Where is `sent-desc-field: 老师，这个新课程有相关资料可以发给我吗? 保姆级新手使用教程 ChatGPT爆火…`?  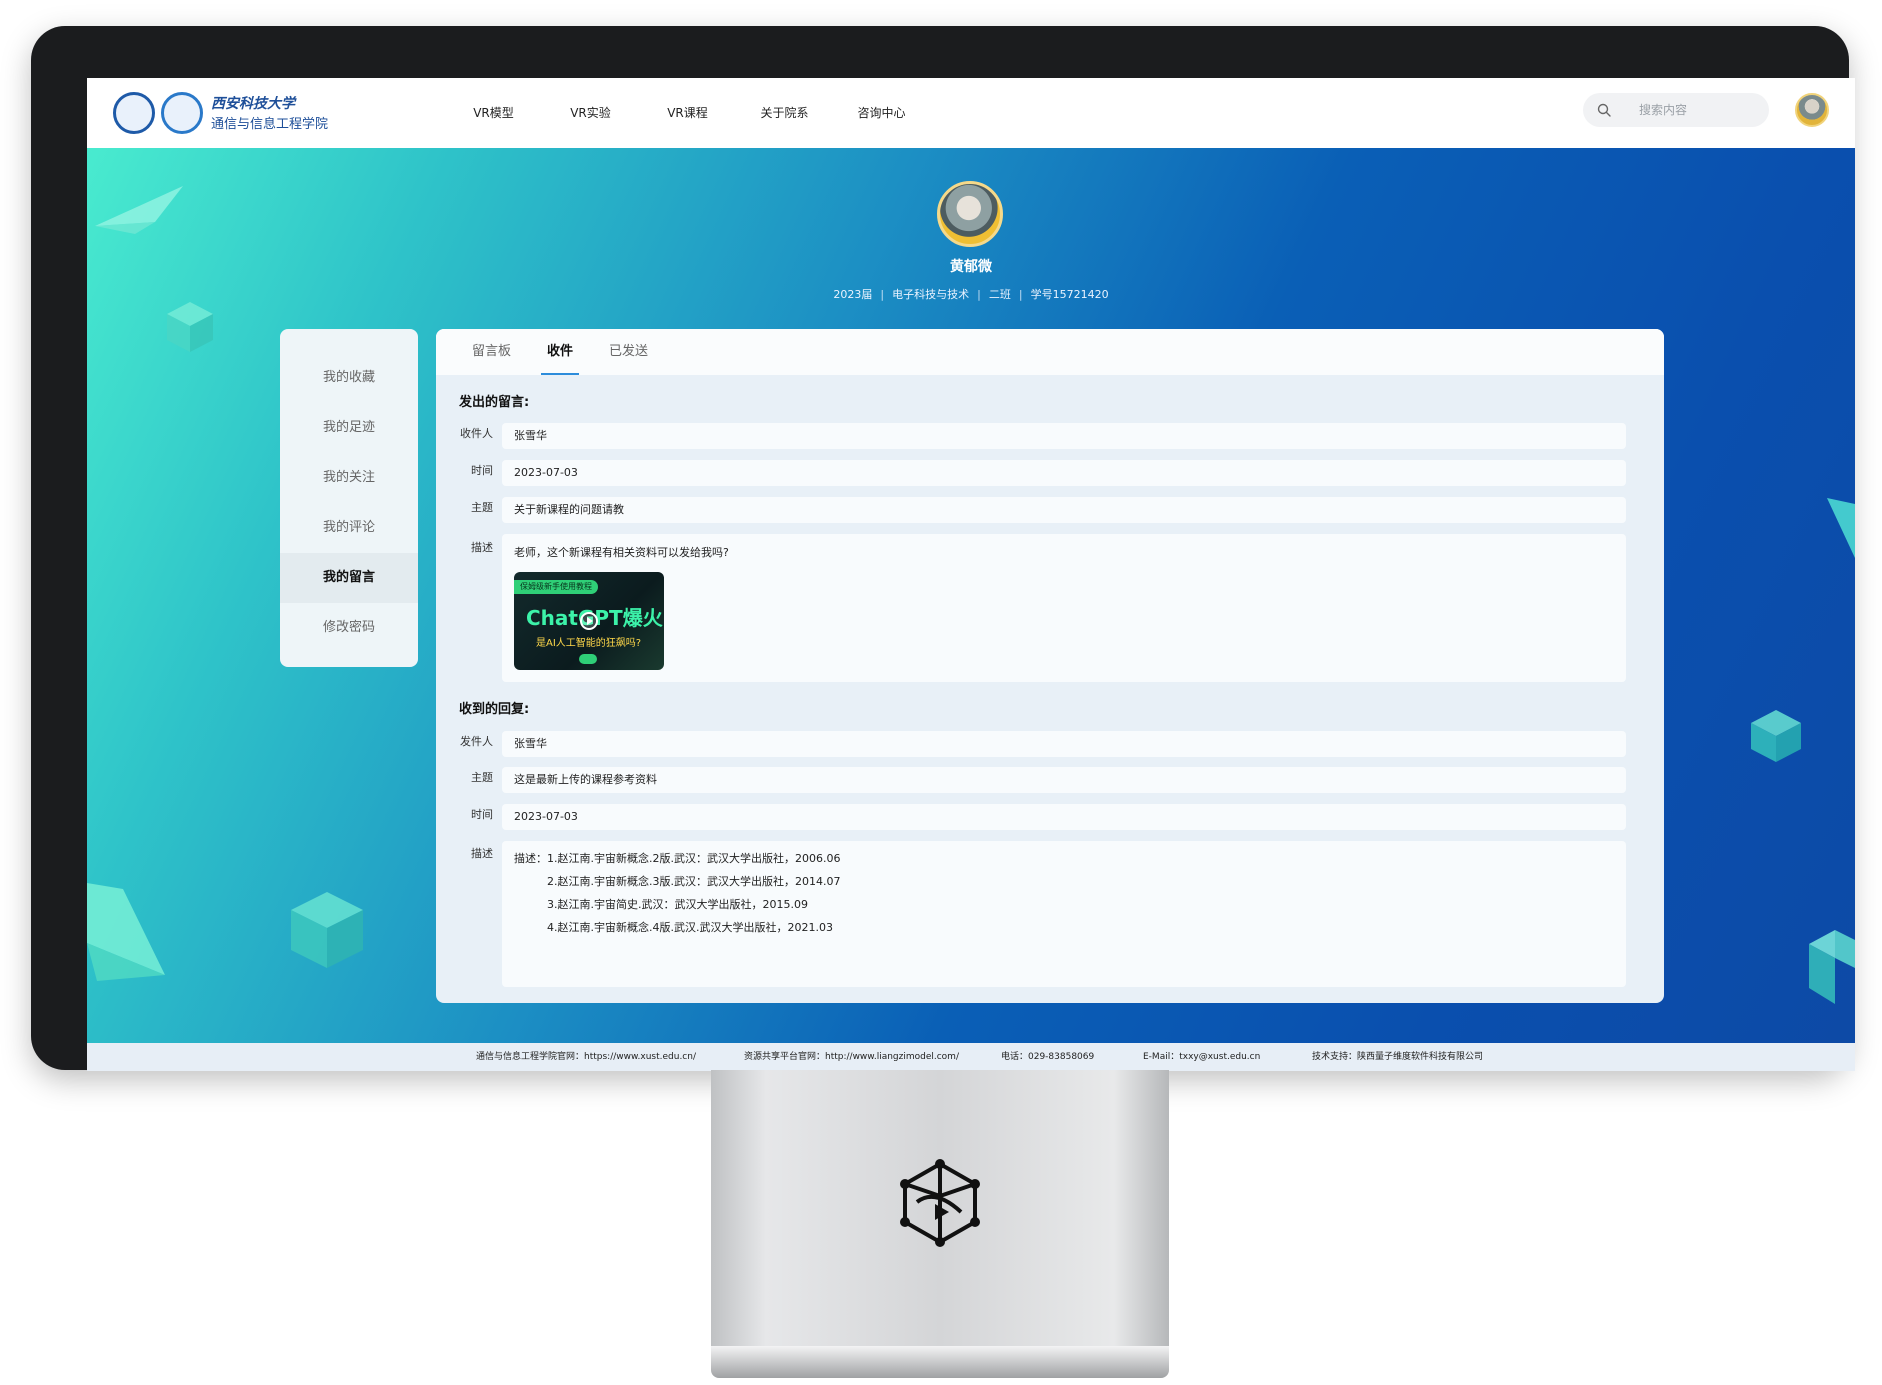
sent-desc-field: 老师，这个新课程有相关资料可以发给我吗? 保姆级新手使用教程 ChatGPT爆火… is located at coordinates (1064, 608).